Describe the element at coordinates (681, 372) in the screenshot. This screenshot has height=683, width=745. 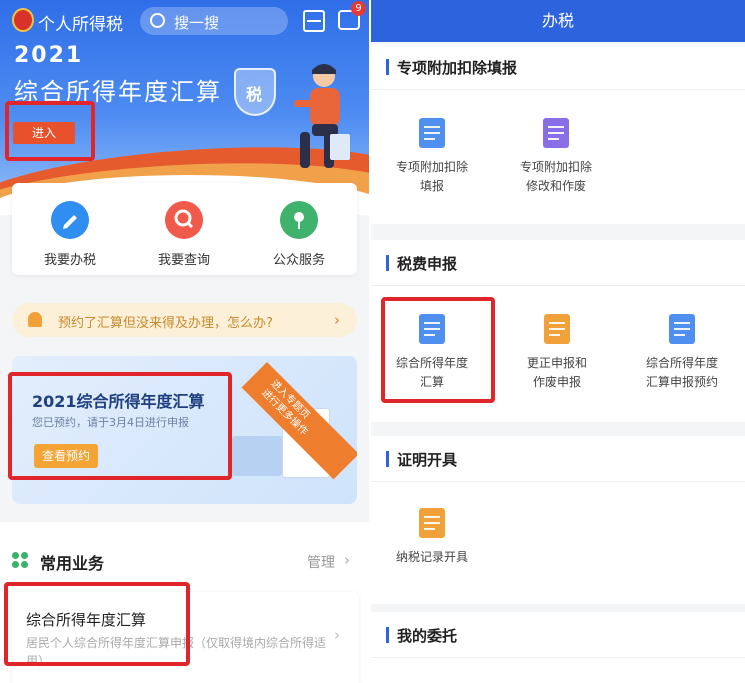
I see `item-label: 综合所得年度 汇算申报预约` at that location.